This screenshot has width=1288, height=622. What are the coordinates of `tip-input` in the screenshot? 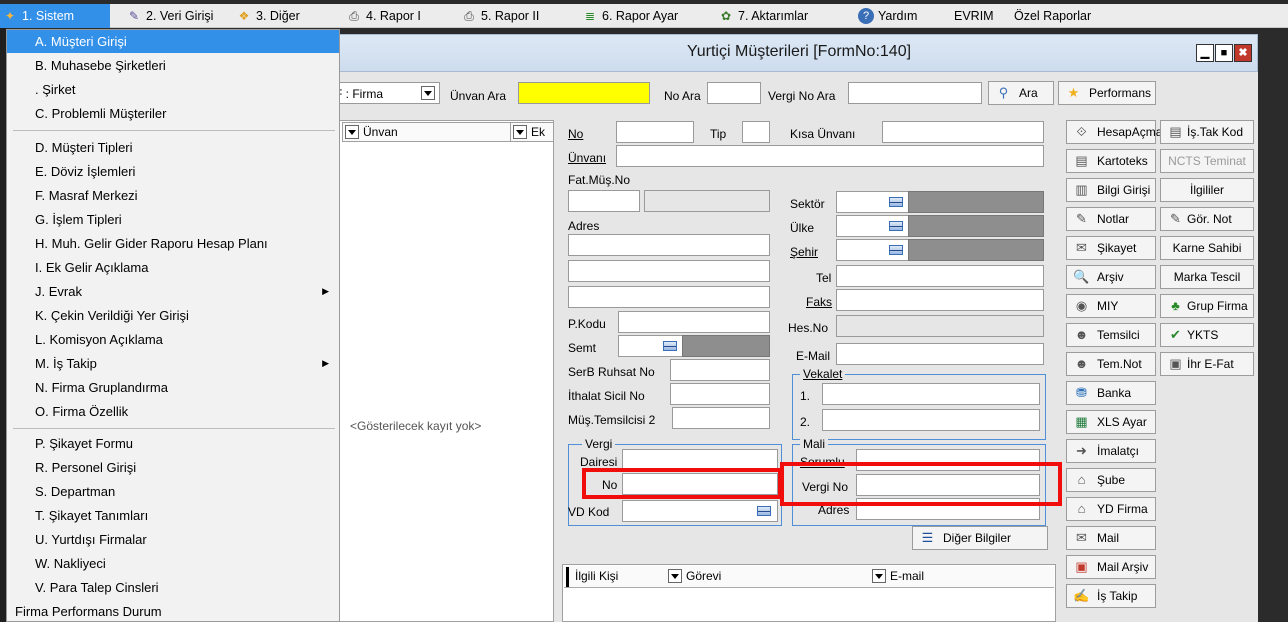 It's located at (756, 132).